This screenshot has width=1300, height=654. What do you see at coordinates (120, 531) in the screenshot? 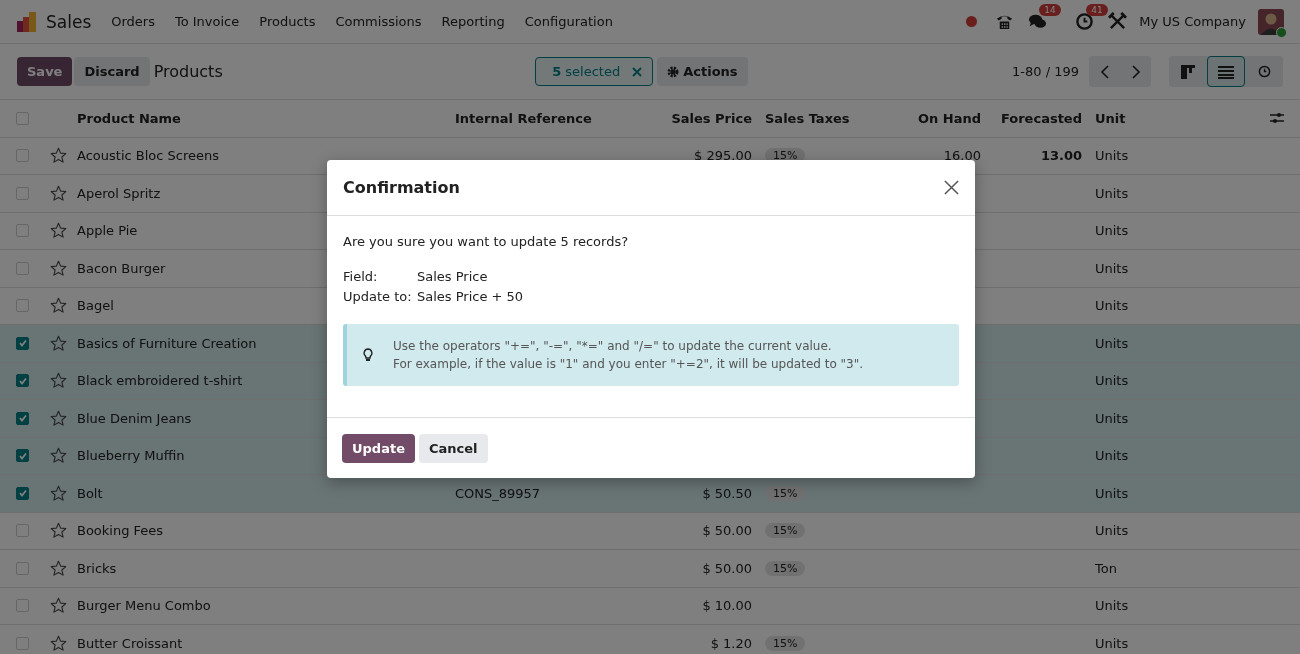
I see `product-name: Booking Fees` at bounding box center [120, 531].